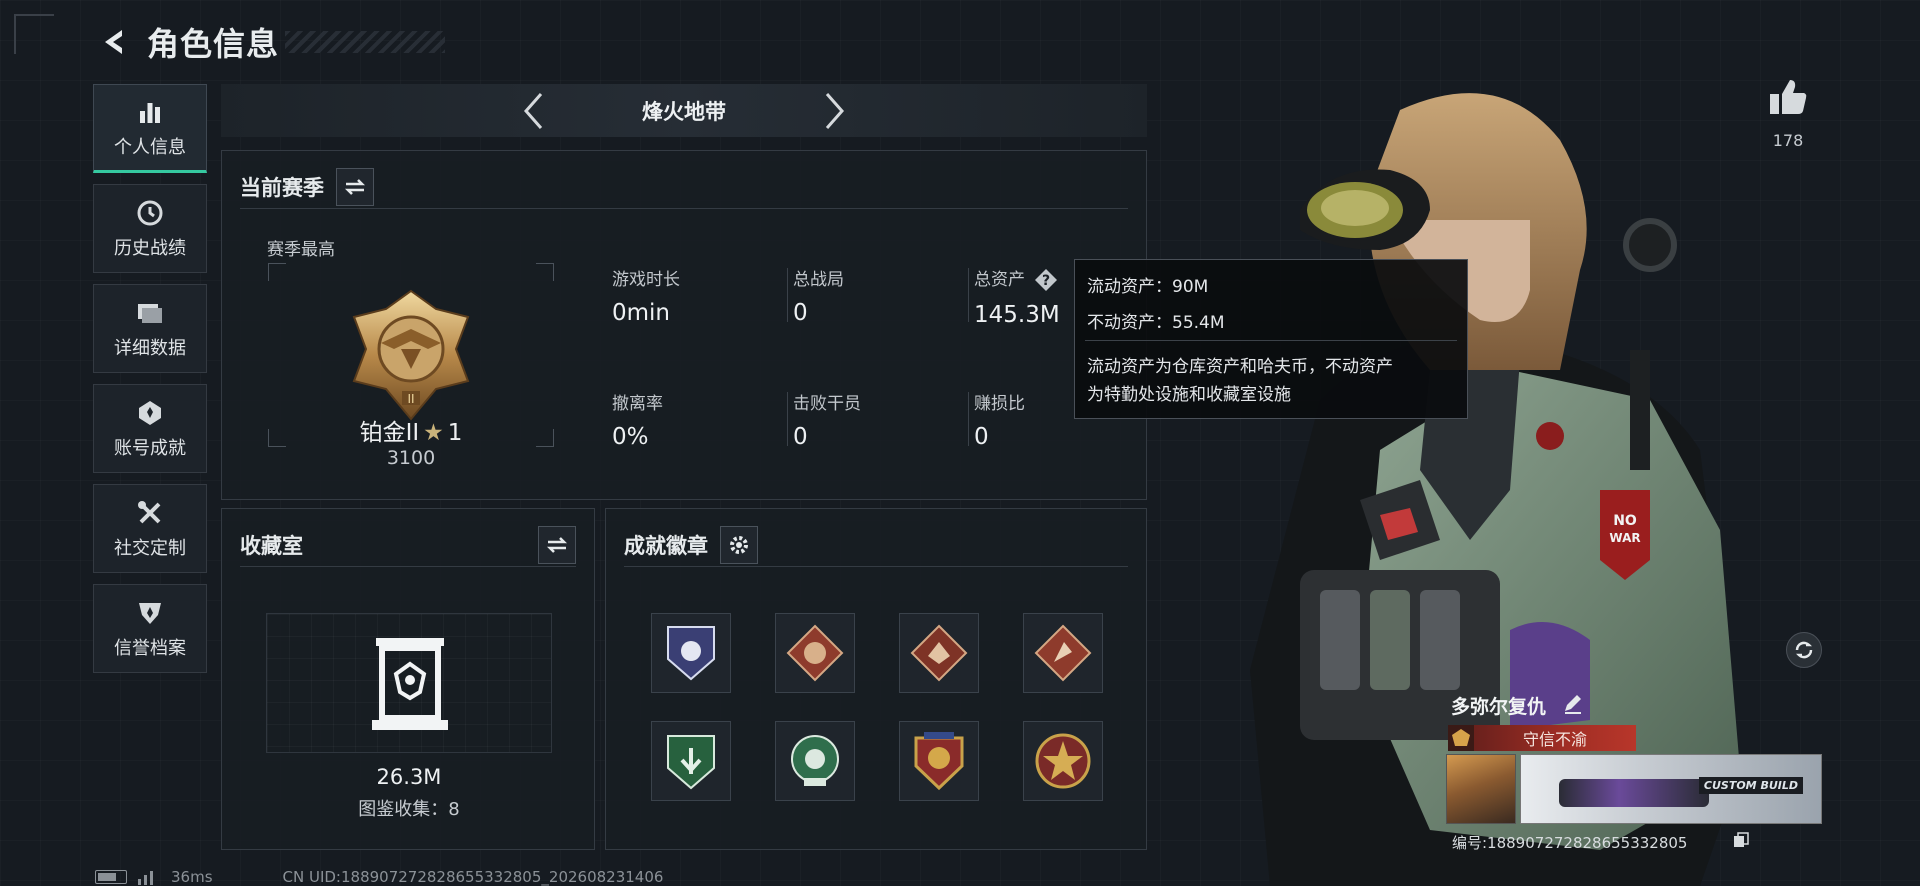  I want to click on sidebar-item-credit: 信誉档案, so click(150, 628).